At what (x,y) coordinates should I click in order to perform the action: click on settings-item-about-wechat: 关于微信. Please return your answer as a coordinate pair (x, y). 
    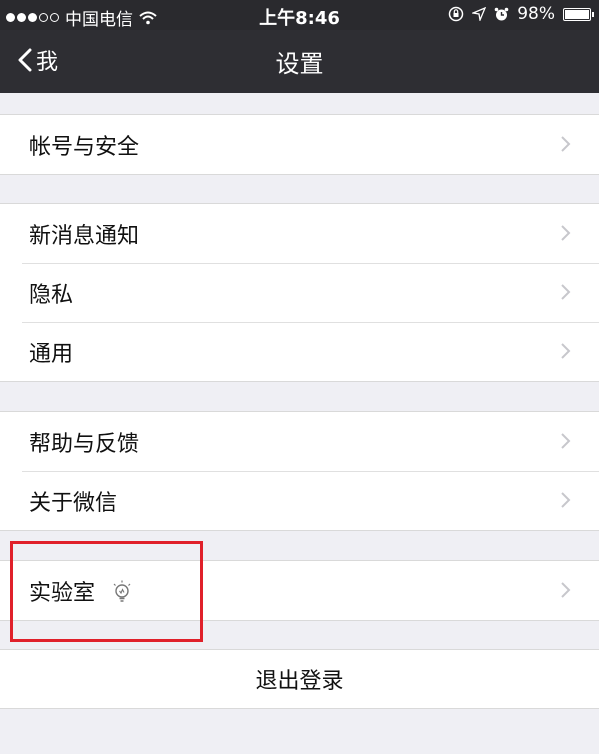
    Looking at the image, I should click on (299, 500).